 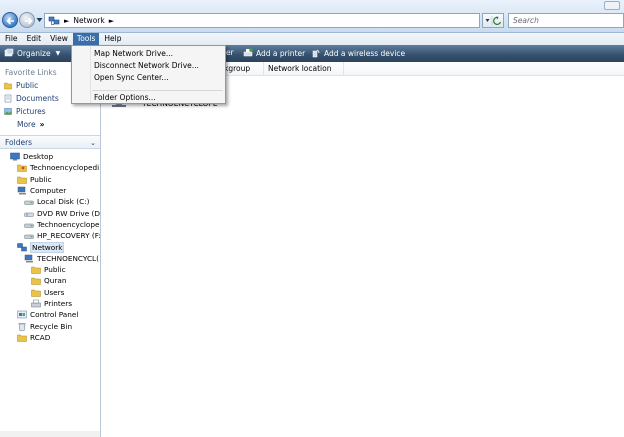 What do you see at coordinates (9, 52) in the screenshot?
I see `organize-icon` at bounding box center [9, 52].